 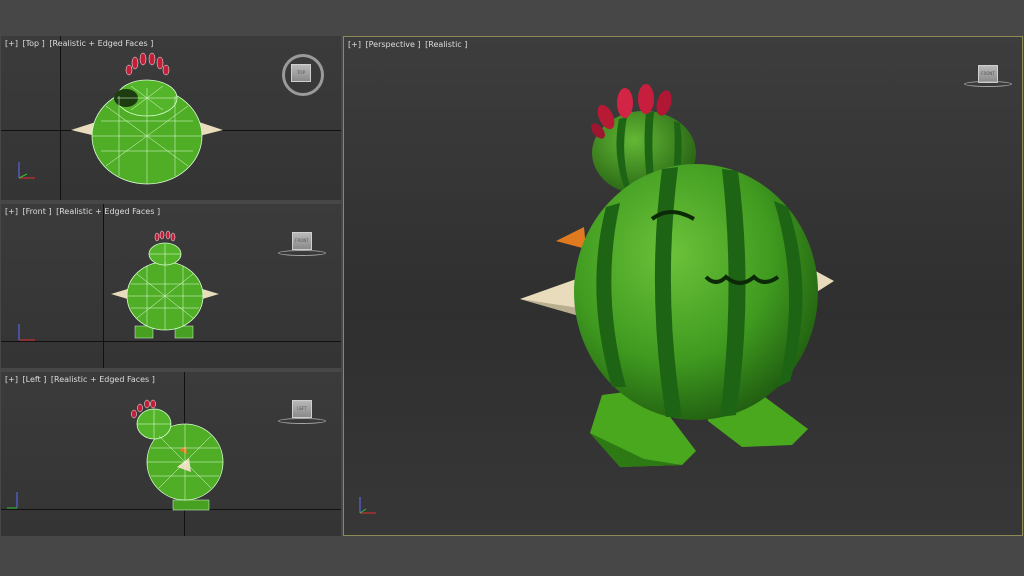 I want to click on viewport-shading-mode: [Realistic ], so click(x=446, y=44).